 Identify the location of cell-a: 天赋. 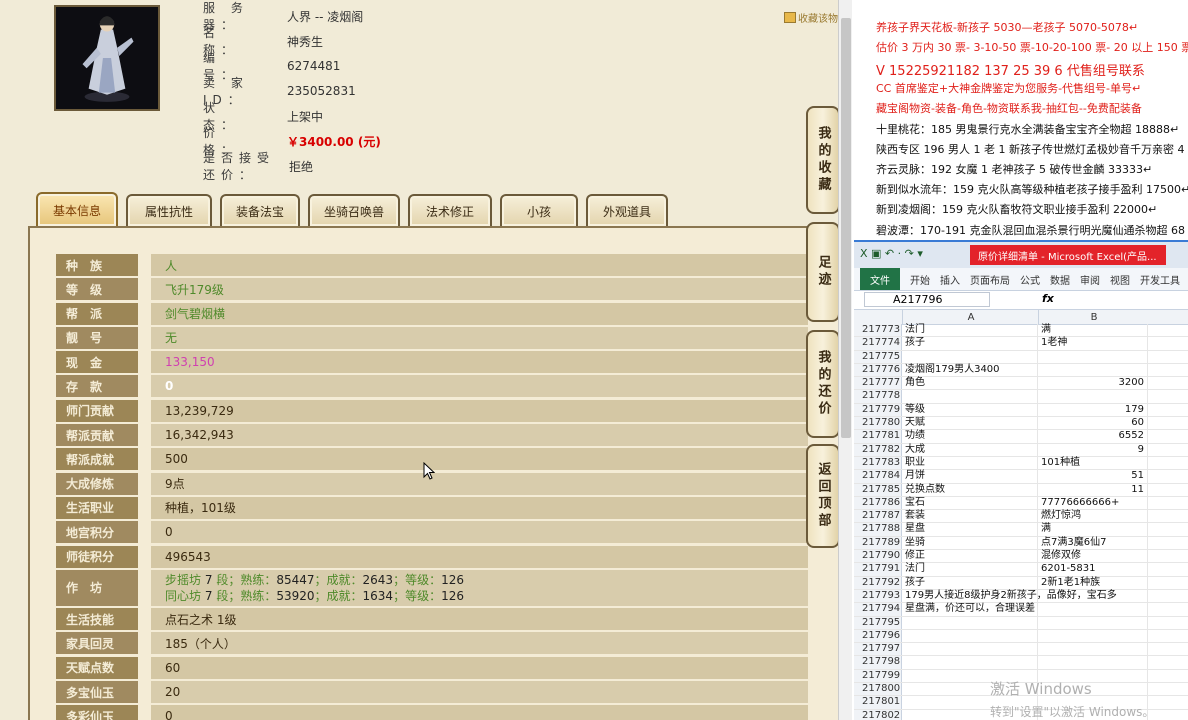
(970, 423).